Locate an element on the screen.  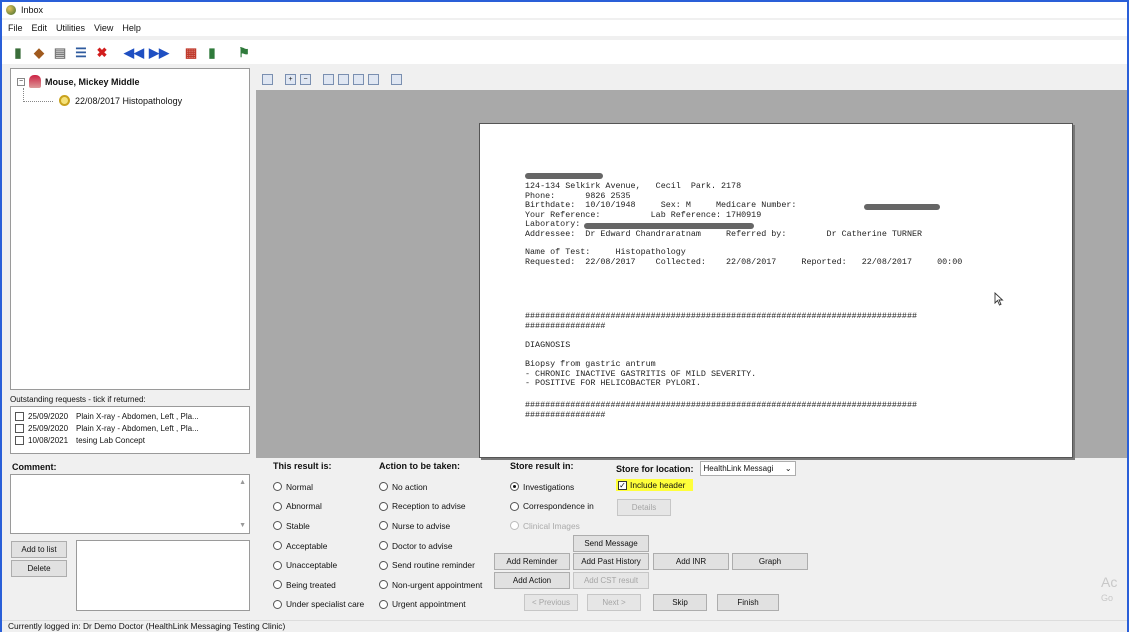
collapse-icon: − is located at coordinates (21, 81).